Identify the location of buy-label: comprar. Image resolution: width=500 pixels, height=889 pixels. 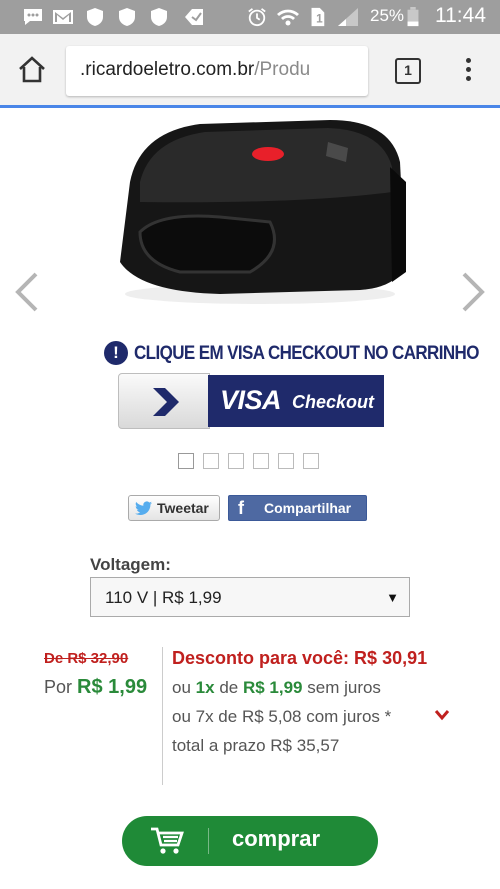
(276, 838).